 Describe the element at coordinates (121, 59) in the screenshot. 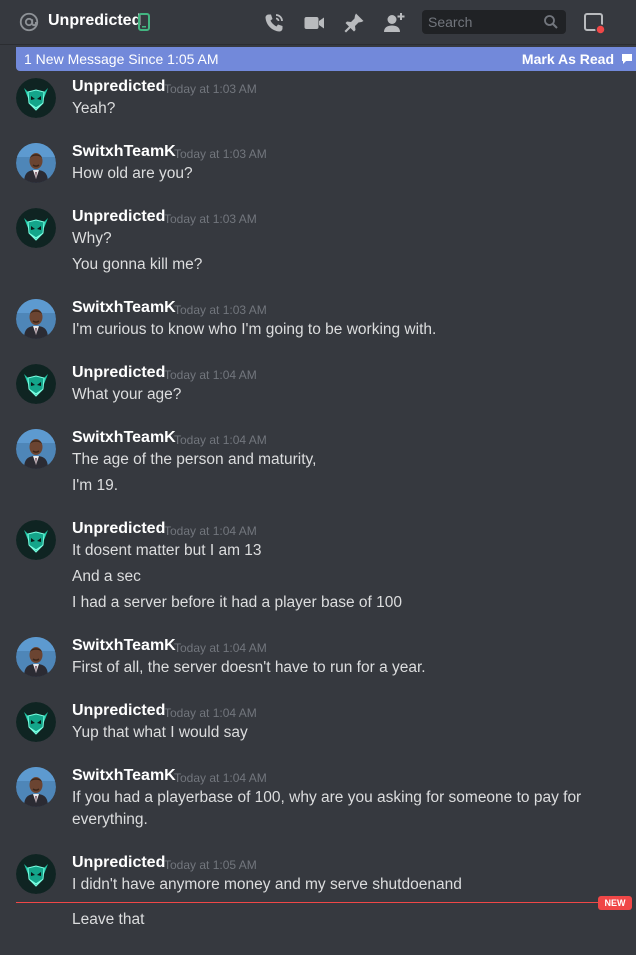

I see `new-messages-text: 1 New Message Since 1:05 AM` at that location.